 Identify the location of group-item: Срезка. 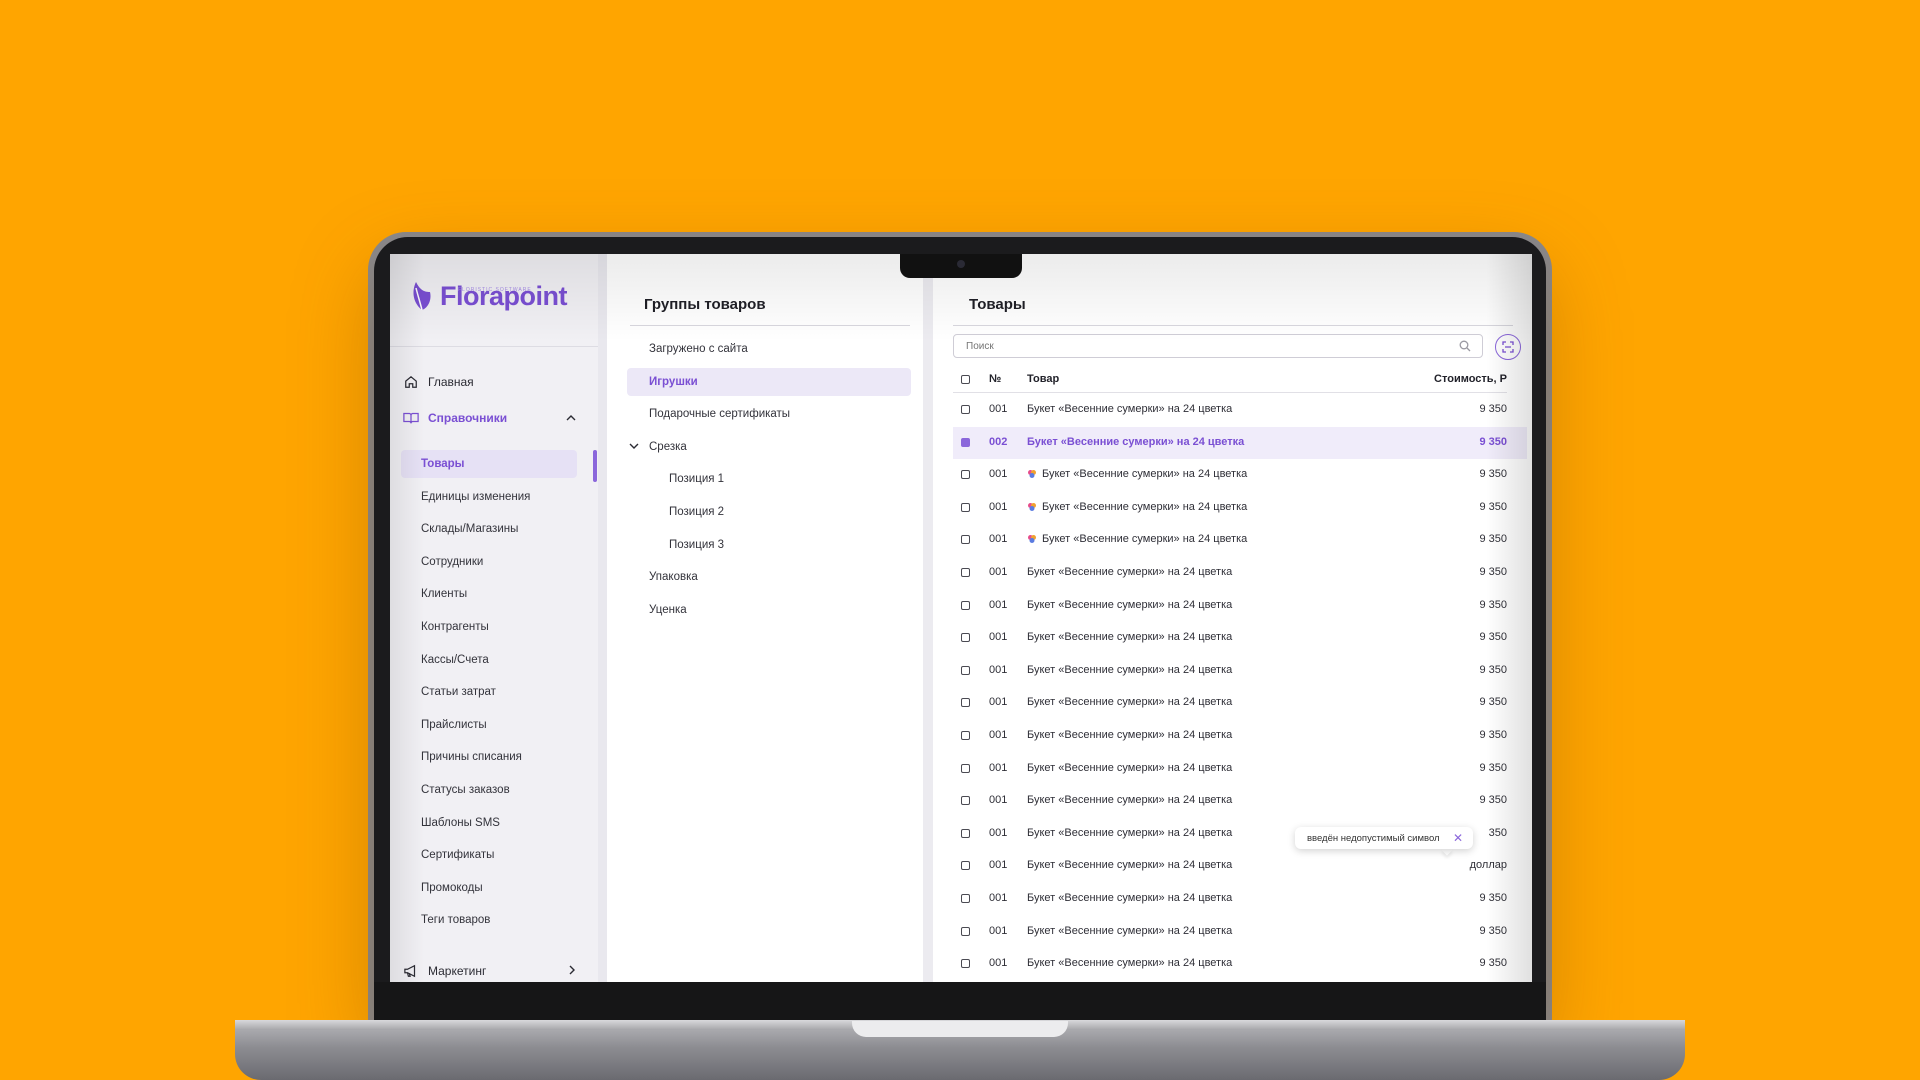
(769, 447).